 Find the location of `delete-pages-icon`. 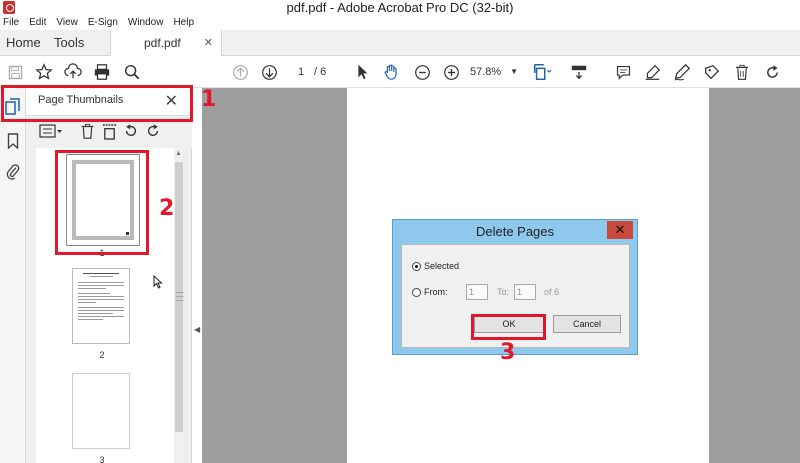

delete-pages-icon is located at coordinates (87, 131).